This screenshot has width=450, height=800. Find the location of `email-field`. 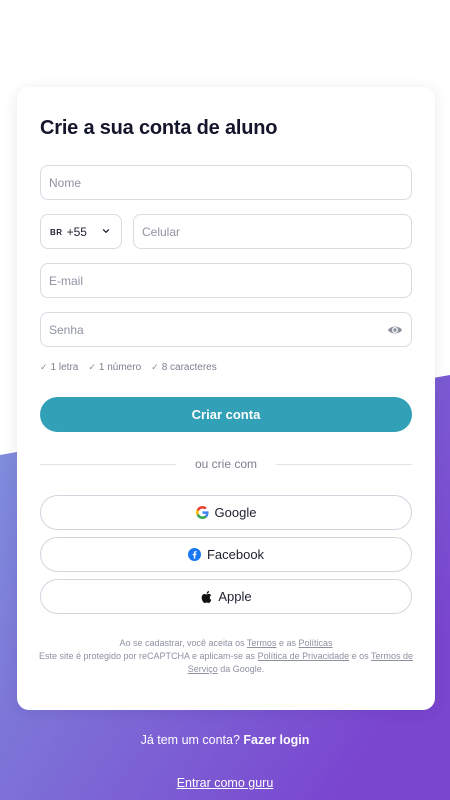

email-field is located at coordinates (226, 280).